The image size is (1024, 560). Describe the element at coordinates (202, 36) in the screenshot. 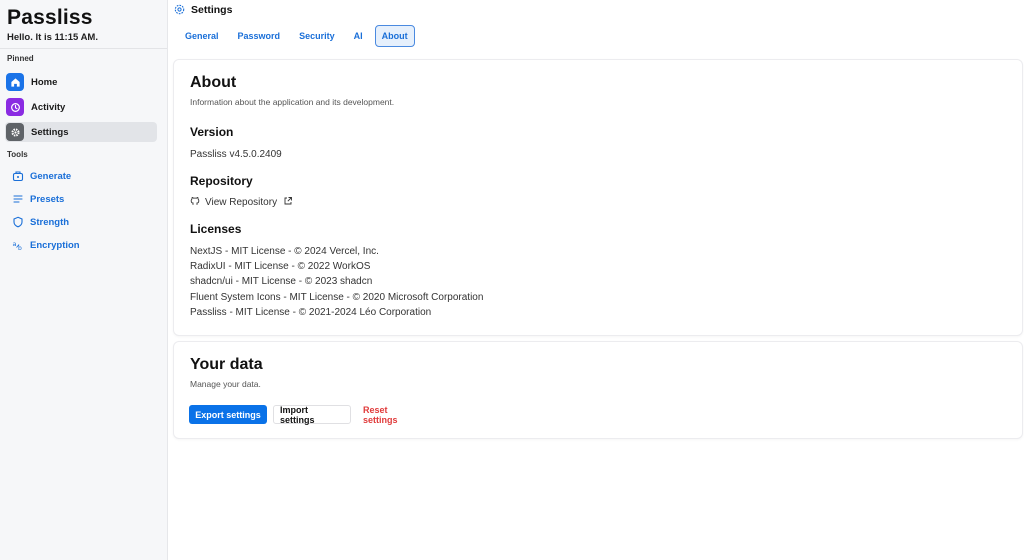

I see `tab-general: General` at that location.